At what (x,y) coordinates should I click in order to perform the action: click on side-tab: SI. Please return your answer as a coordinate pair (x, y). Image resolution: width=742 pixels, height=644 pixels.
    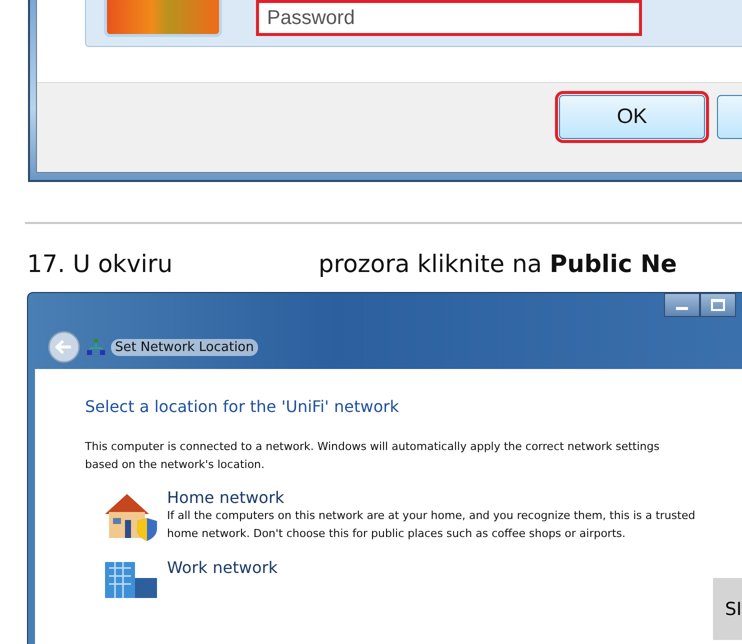
    Looking at the image, I should click on (727, 609).